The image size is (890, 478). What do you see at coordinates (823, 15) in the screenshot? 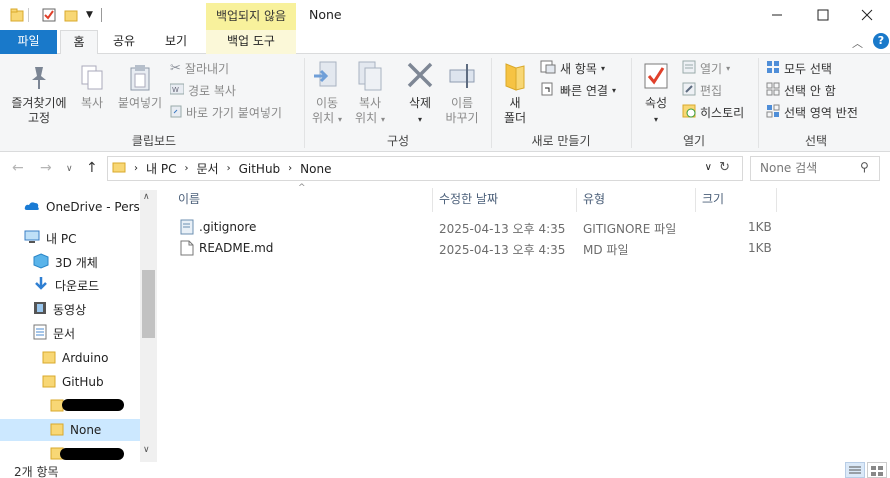
I see `maximize-button` at bounding box center [823, 15].